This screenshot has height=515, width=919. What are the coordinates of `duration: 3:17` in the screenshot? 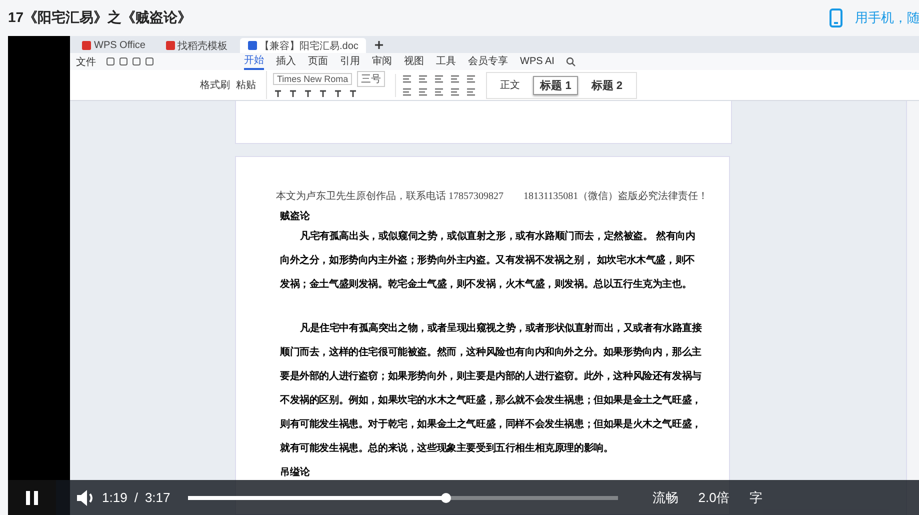 It's located at (157, 497).